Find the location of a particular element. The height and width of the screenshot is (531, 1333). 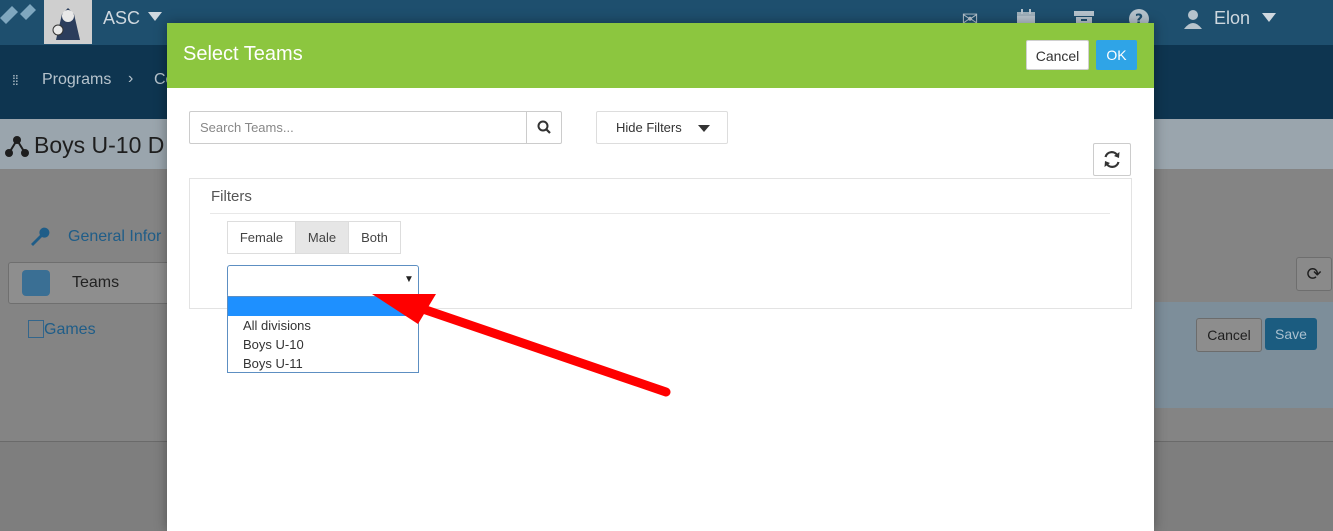

division-option-boys-u11: Boys U-11 is located at coordinates (323, 363).